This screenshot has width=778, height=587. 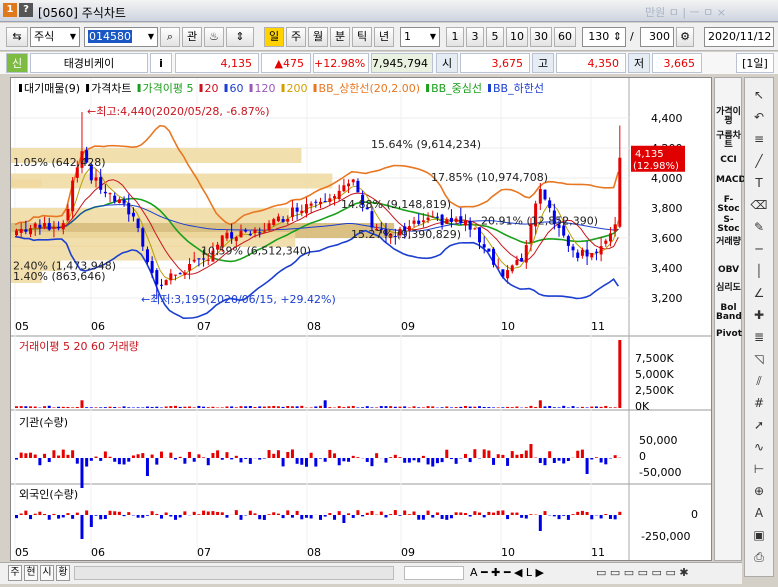 What do you see at coordinates (121, 37) in the screenshot?
I see `code-input: 014580 ▼` at bounding box center [121, 37].